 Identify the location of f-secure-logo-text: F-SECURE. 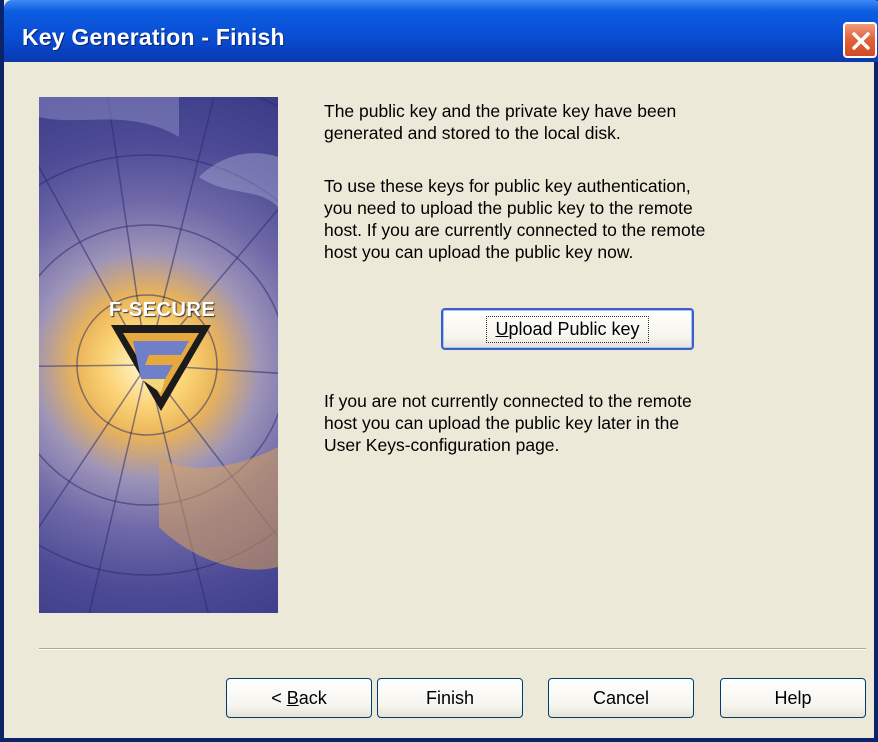
(162, 310).